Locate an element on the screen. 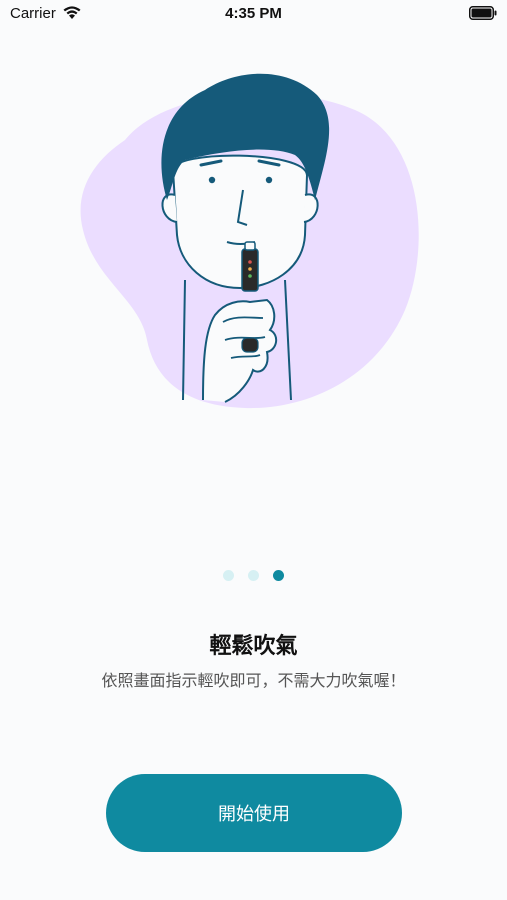 The image size is (507, 900). status-bar: Carrier 4:35 PM is located at coordinates (253, 14).